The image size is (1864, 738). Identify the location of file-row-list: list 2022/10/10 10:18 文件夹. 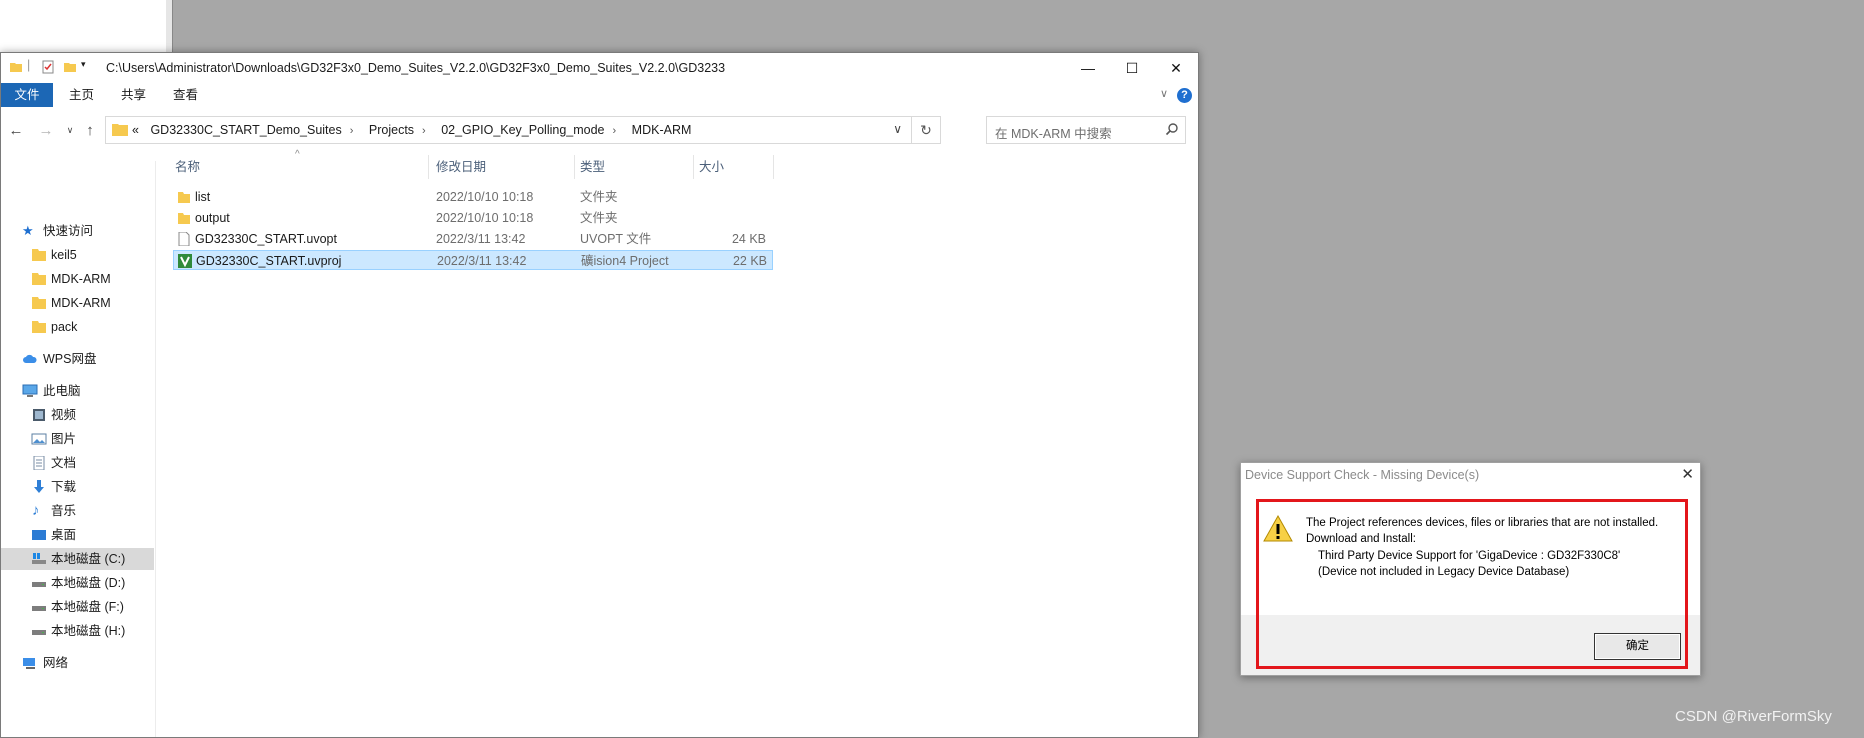
(473, 197).